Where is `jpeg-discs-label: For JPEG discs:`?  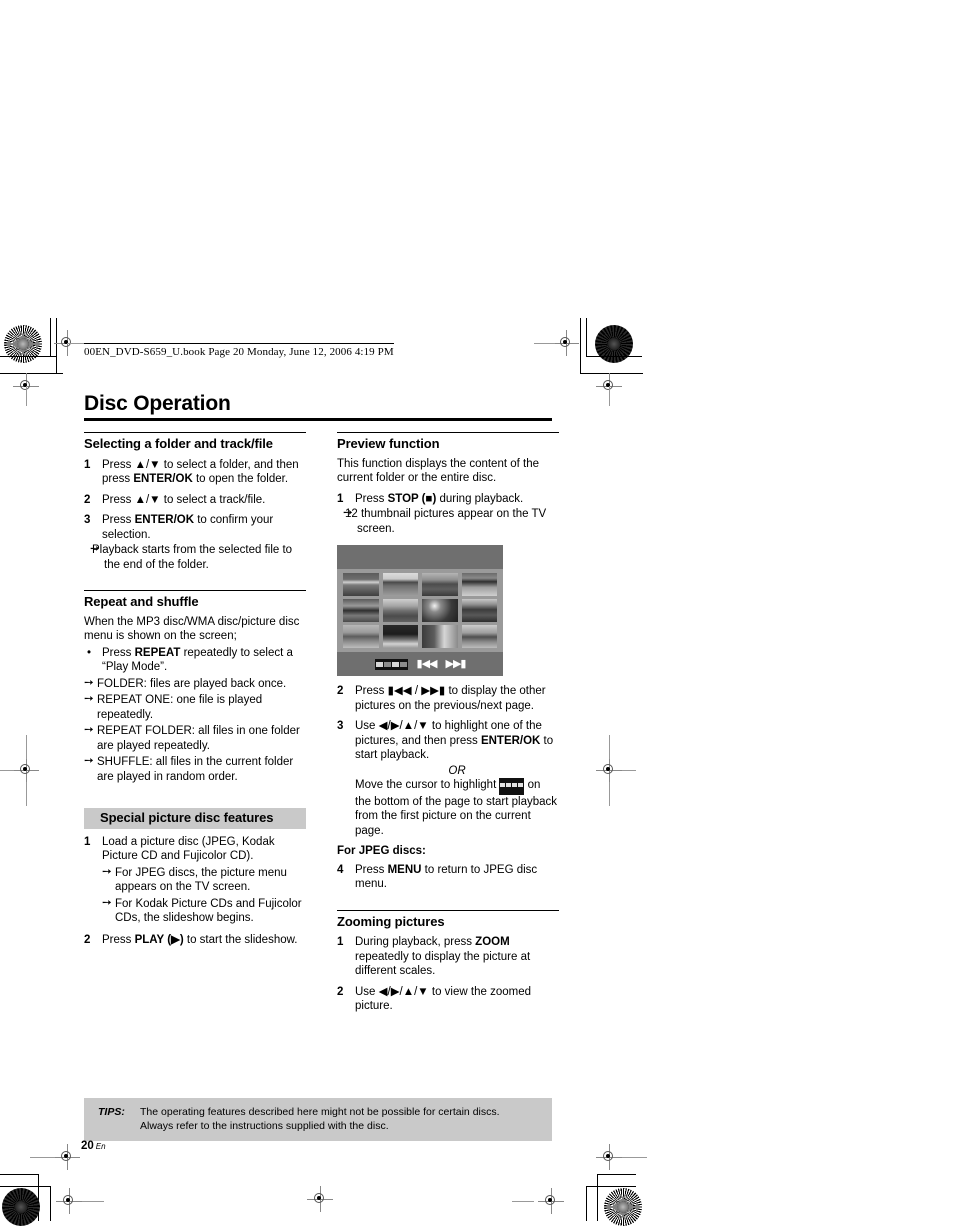 jpeg-discs-label: For JPEG discs: is located at coordinates (381, 851).